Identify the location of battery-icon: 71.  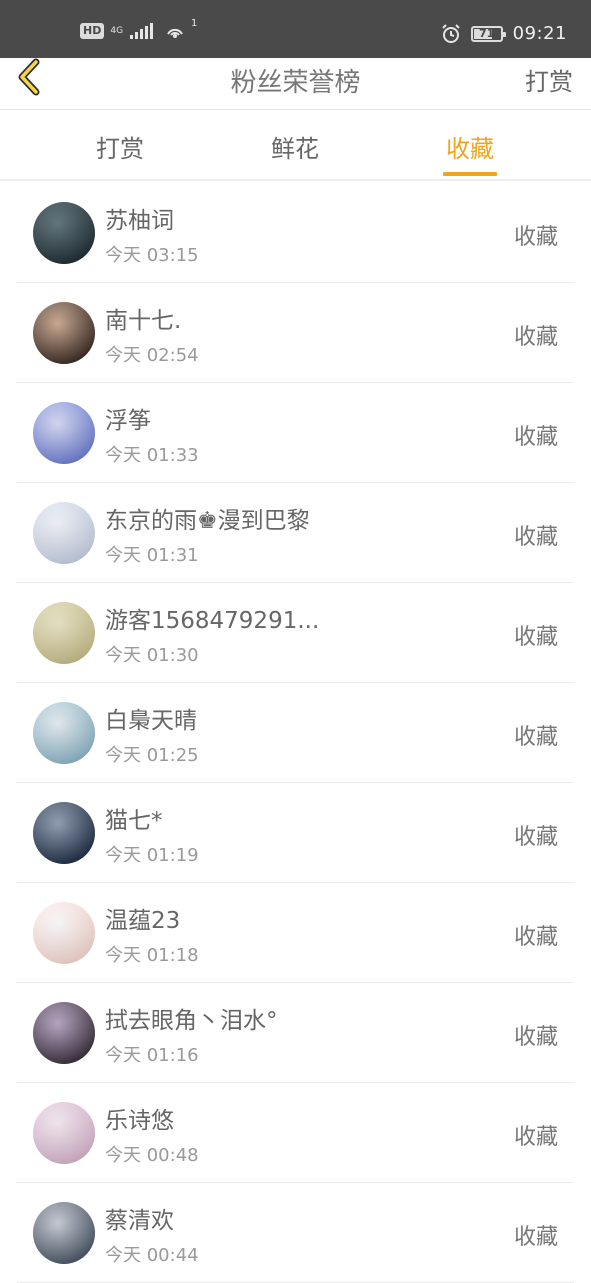
(488, 33).